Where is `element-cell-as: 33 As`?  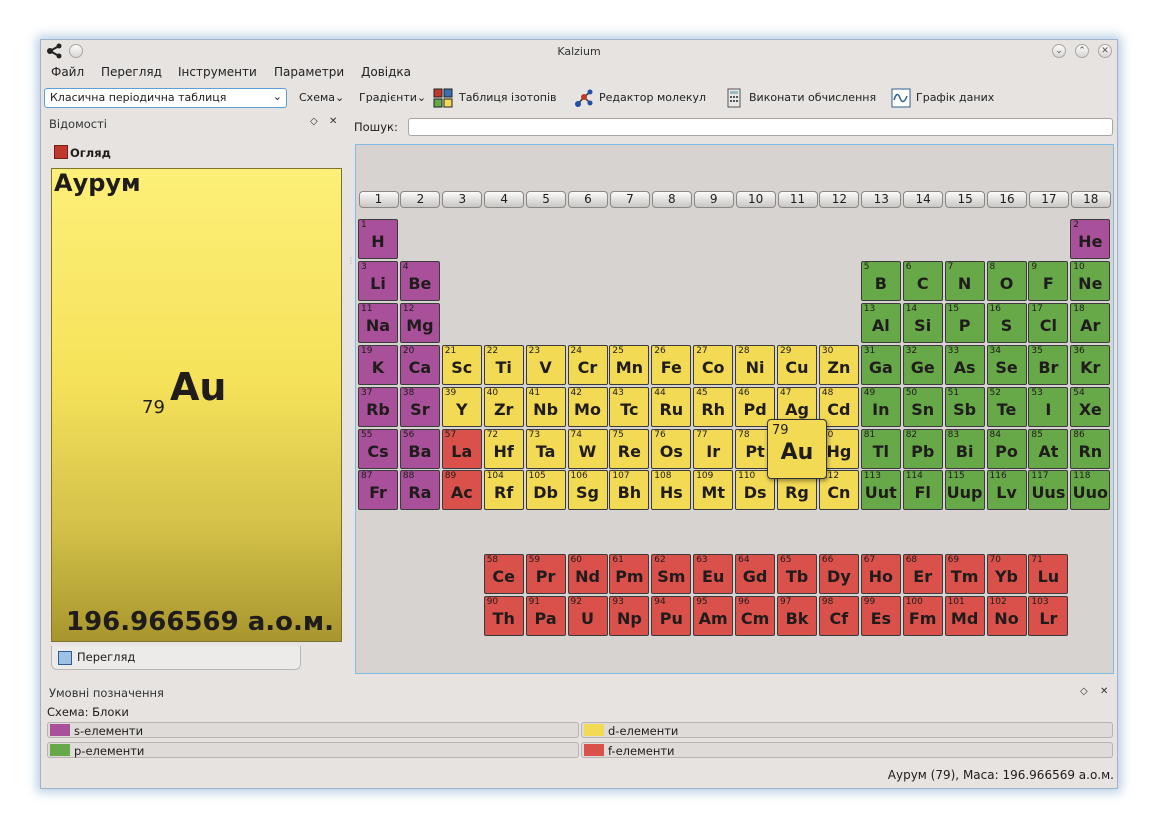
element-cell-as: 33 As is located at coordinates (964, 364).